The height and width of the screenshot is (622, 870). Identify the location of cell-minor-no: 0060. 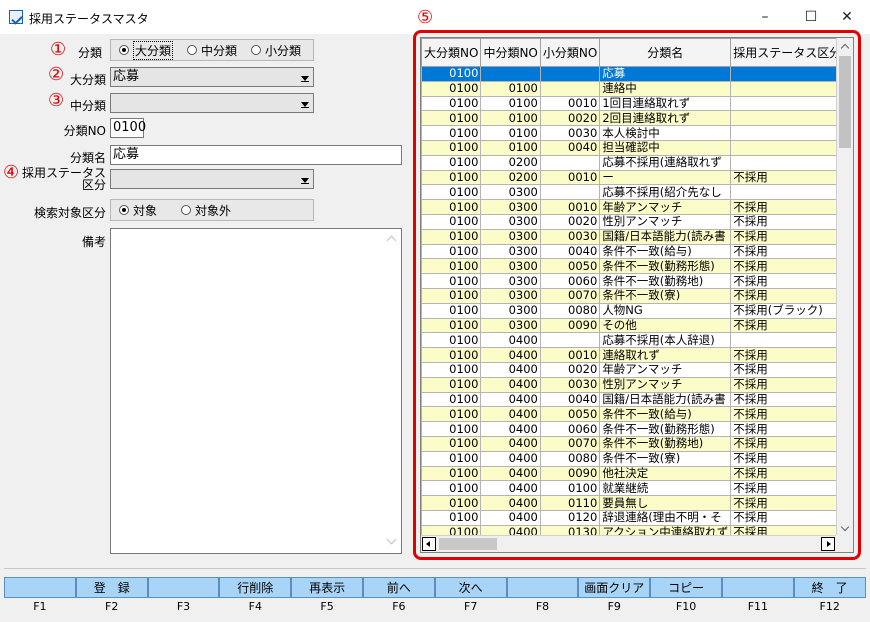
(570, 429).